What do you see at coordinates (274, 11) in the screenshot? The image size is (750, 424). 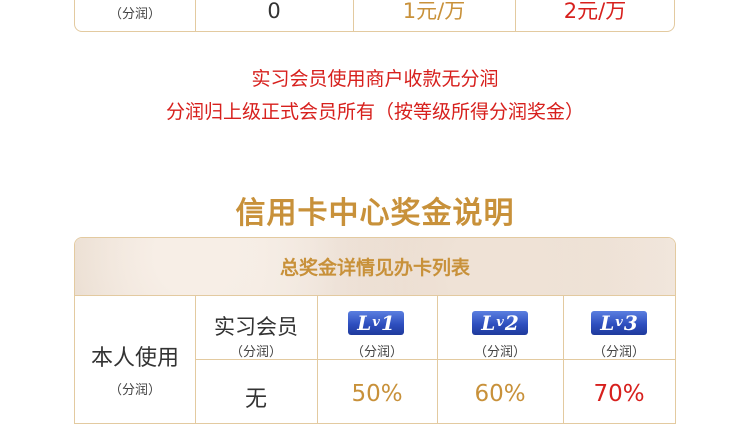 I see `value-cell: 0` at bounding box center [274, 11].